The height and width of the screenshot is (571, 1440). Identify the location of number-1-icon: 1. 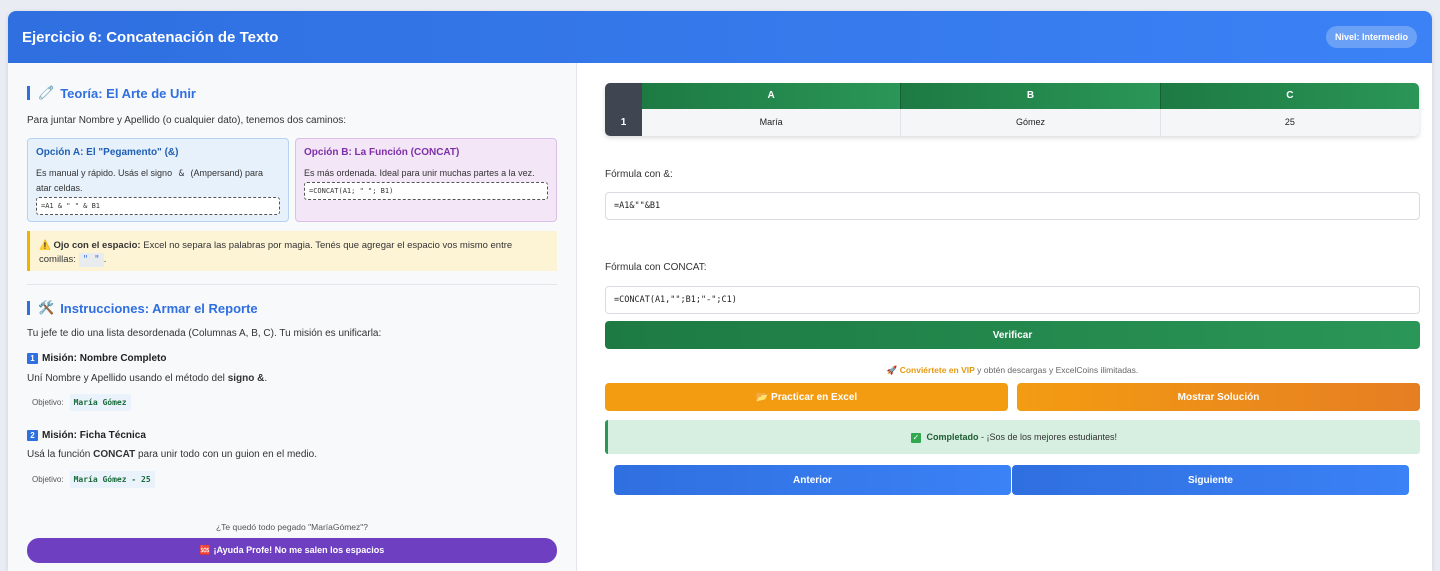
(32, 358).